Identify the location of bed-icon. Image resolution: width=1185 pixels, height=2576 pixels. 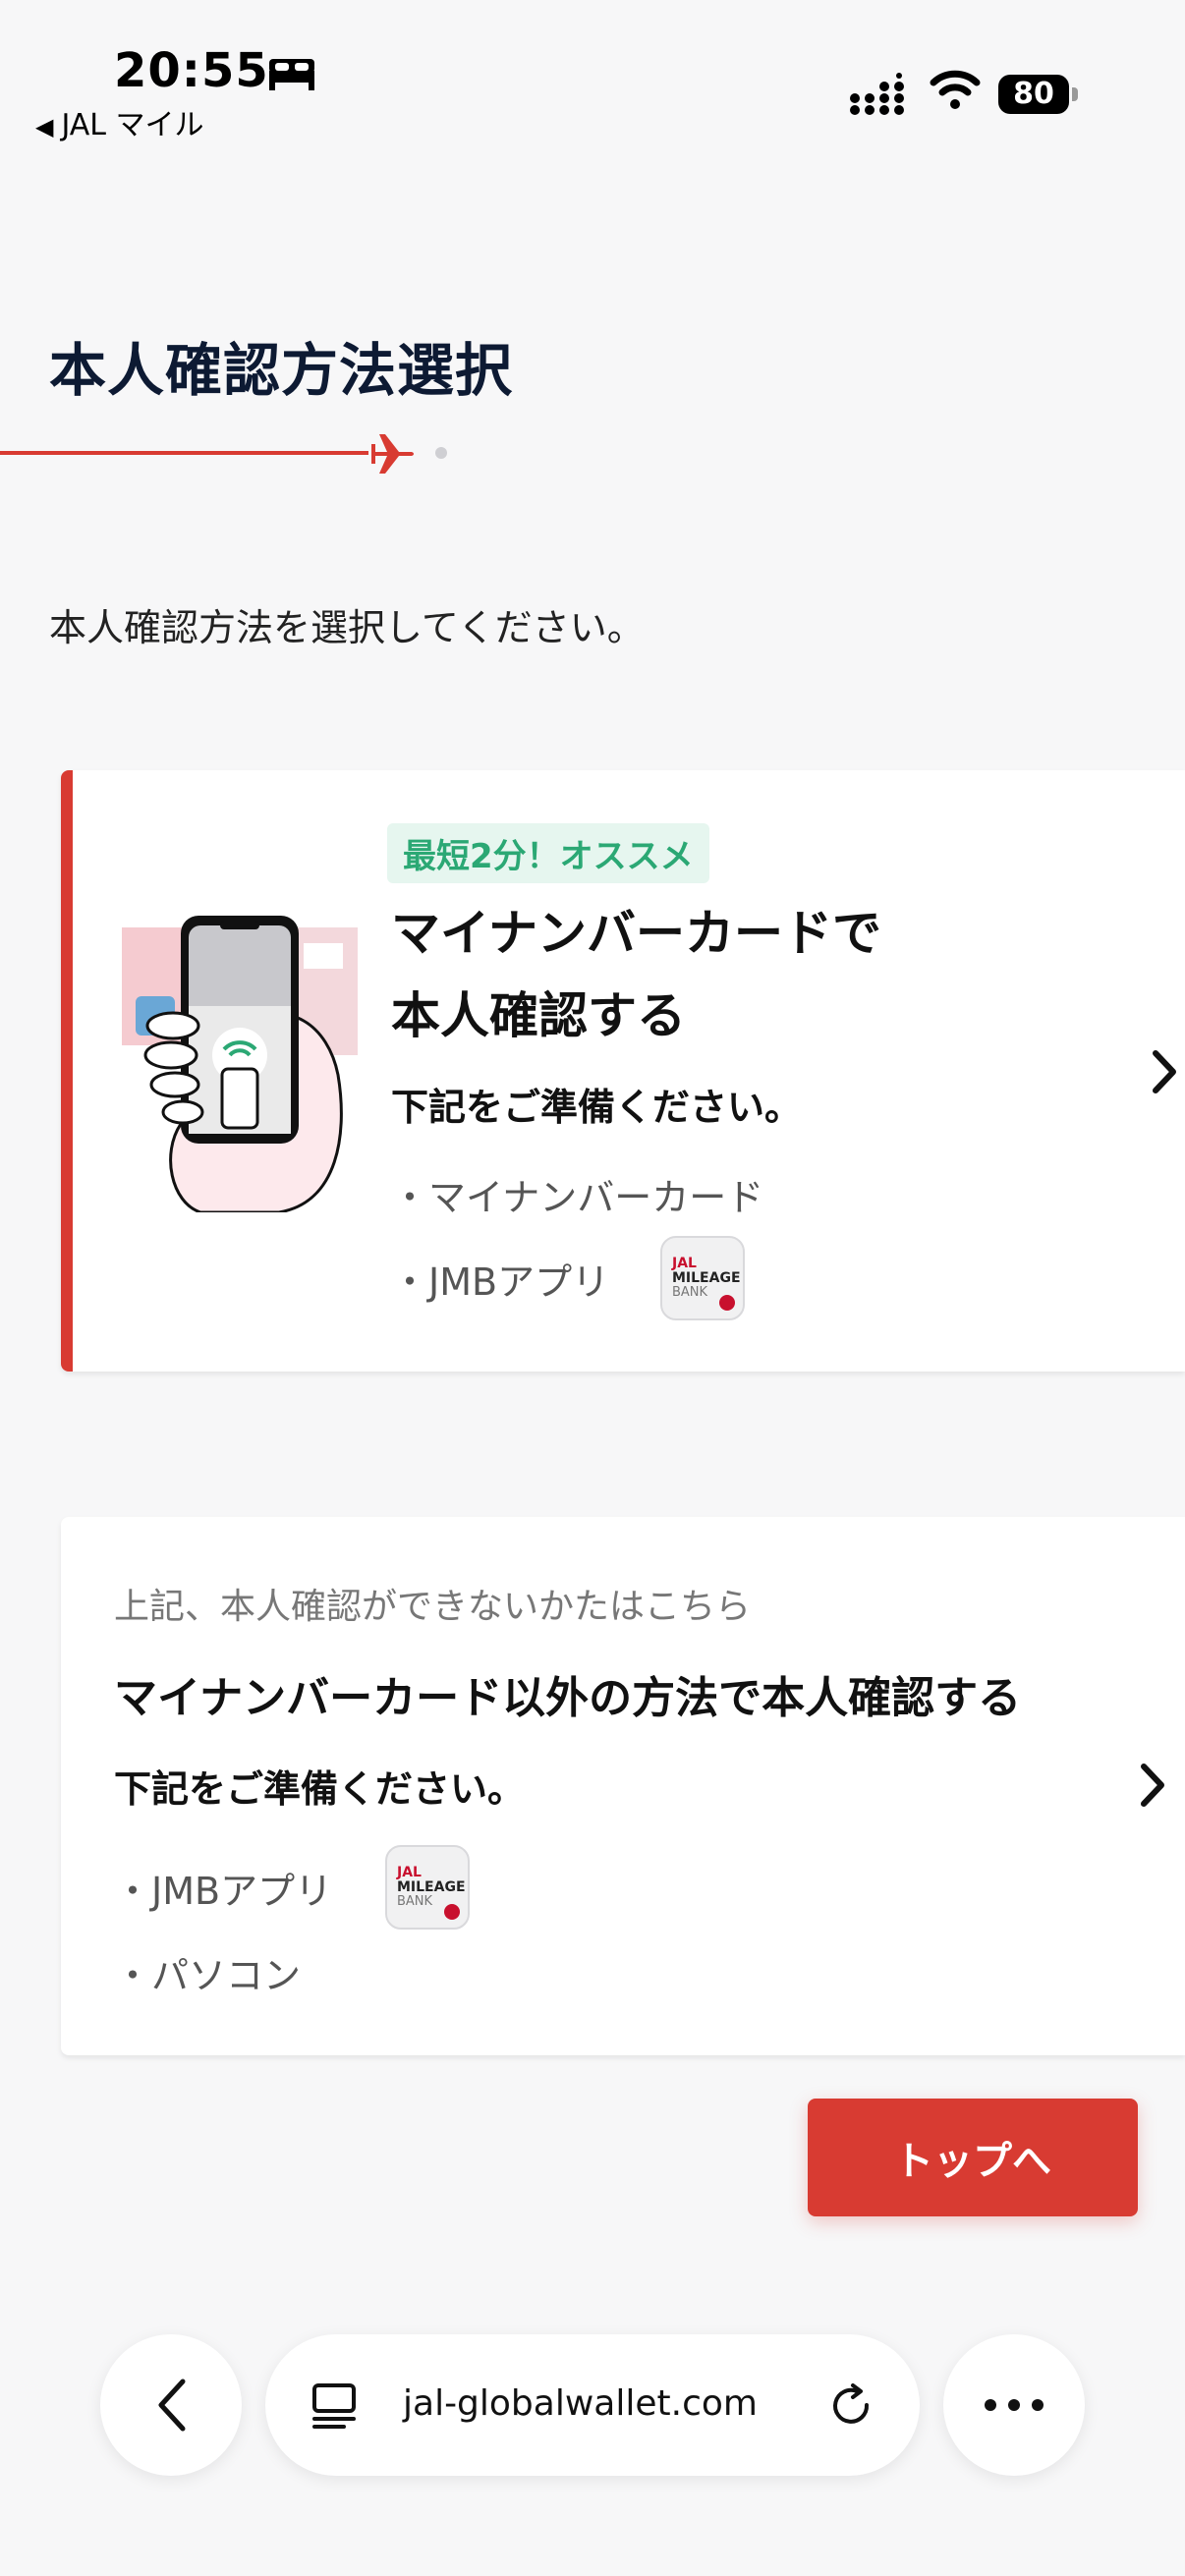
(291, 74).